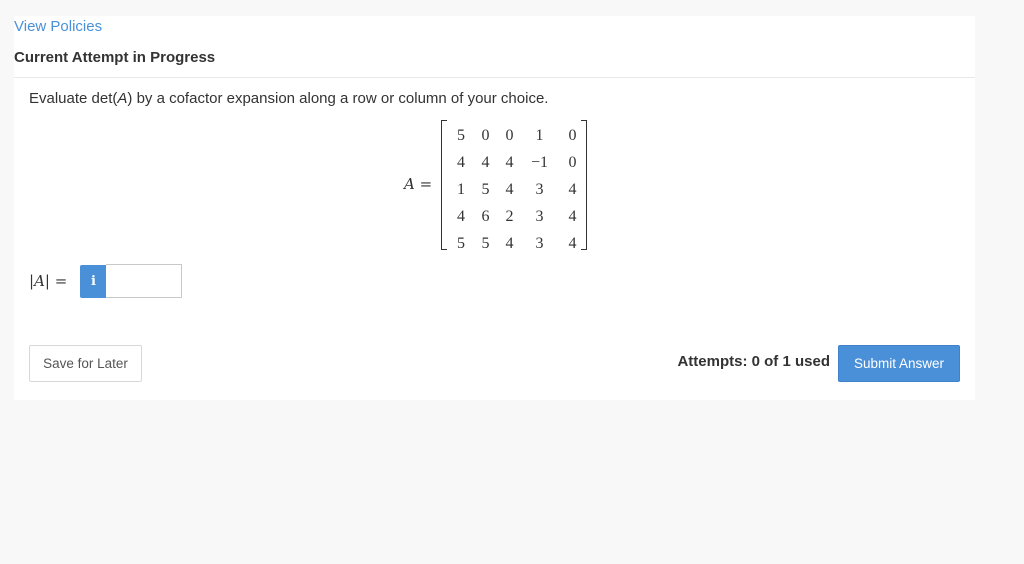 This screenshot has width=1024, height=564. Describe the element at coordinates (144, 281) in the screenshot. I see `answer-input` at that location.